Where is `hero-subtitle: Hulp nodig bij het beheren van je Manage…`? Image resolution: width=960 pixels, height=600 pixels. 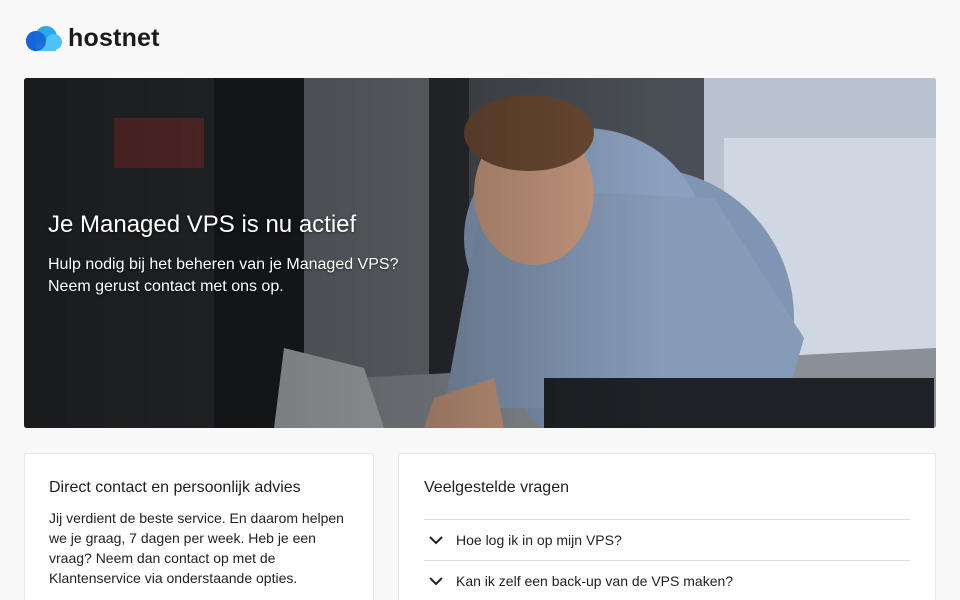 hero-subtitle: Hulp nodig bij het beheren van je Manage… is located at coordinates (258, 276).